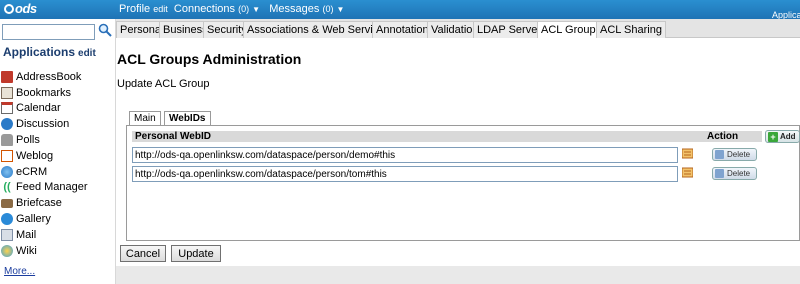 The width and height of the screenshot is (800, 284). Describe the element at coordinates (723, 136) in the screenshot. I see `col-action: Action` at that location.